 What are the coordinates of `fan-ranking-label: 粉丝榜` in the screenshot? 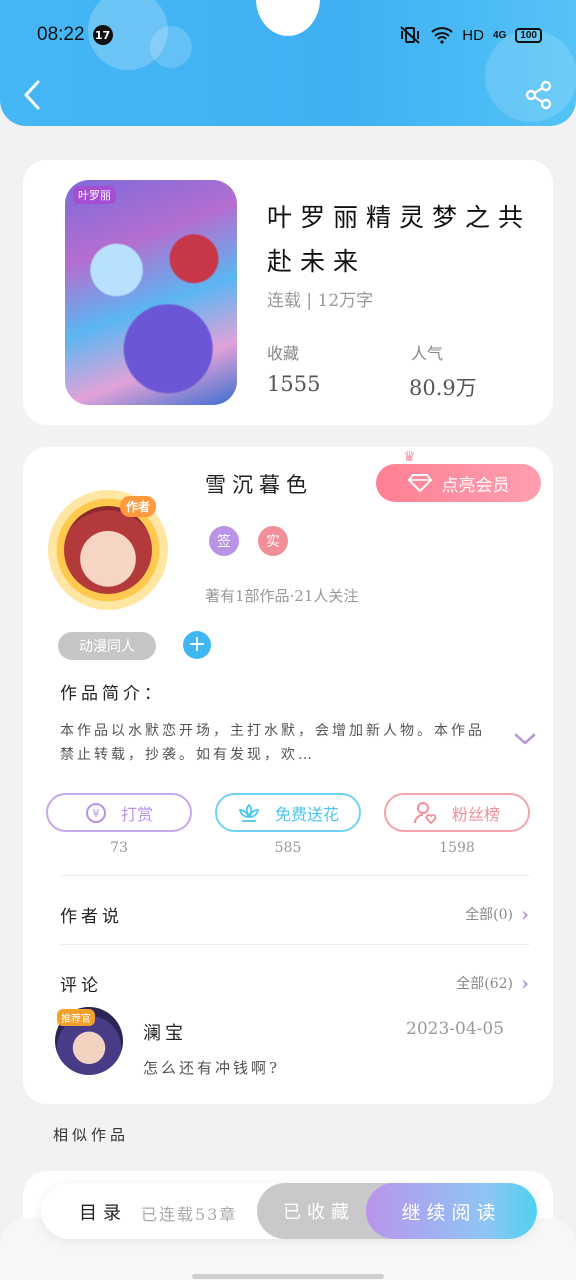 It's located at (475, 814).